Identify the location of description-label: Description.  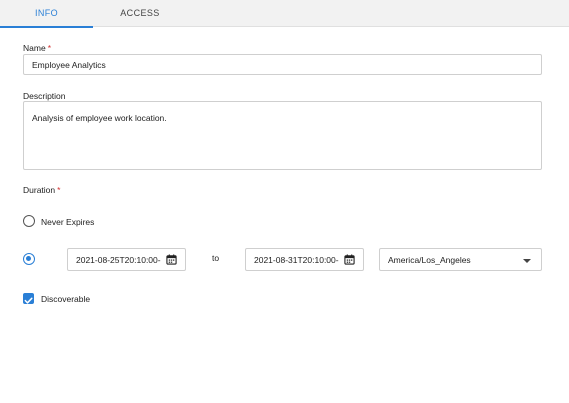
(44, 96).